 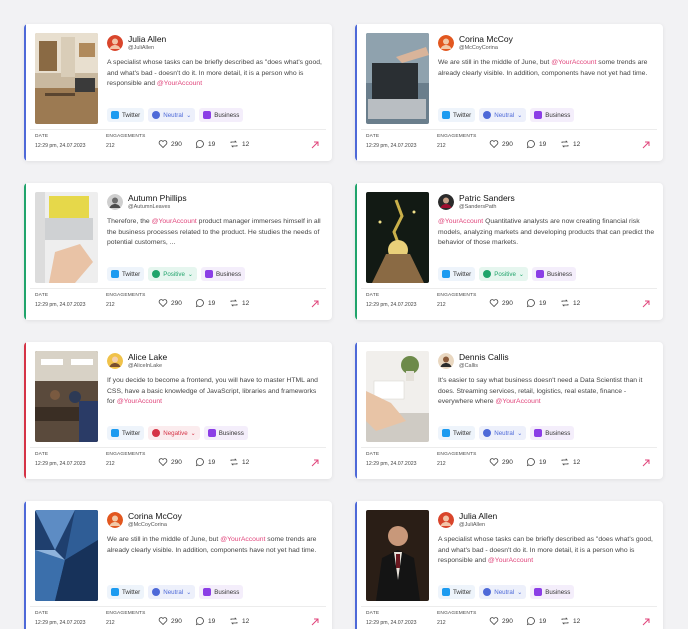 What do you see at coordinates (174, 433) in the screenshot?
I see `sentiment-dropdown: Negative ⌄` at bounding box center [174, 433].